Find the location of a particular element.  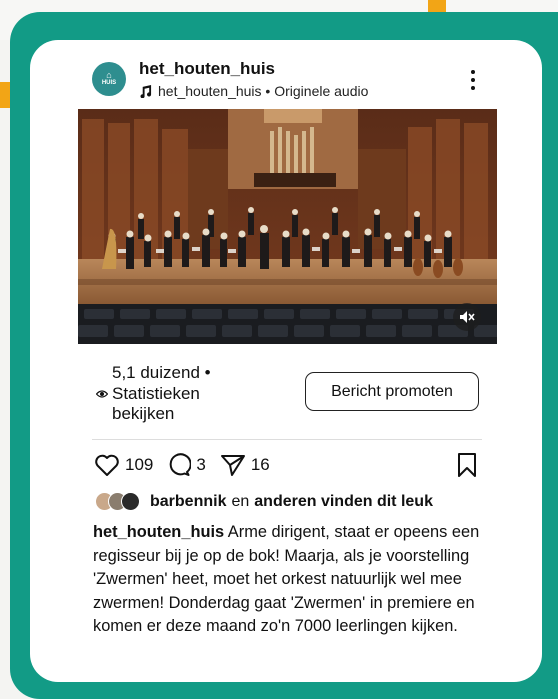

comment-button: 3 is located at coordinates (186, 465).